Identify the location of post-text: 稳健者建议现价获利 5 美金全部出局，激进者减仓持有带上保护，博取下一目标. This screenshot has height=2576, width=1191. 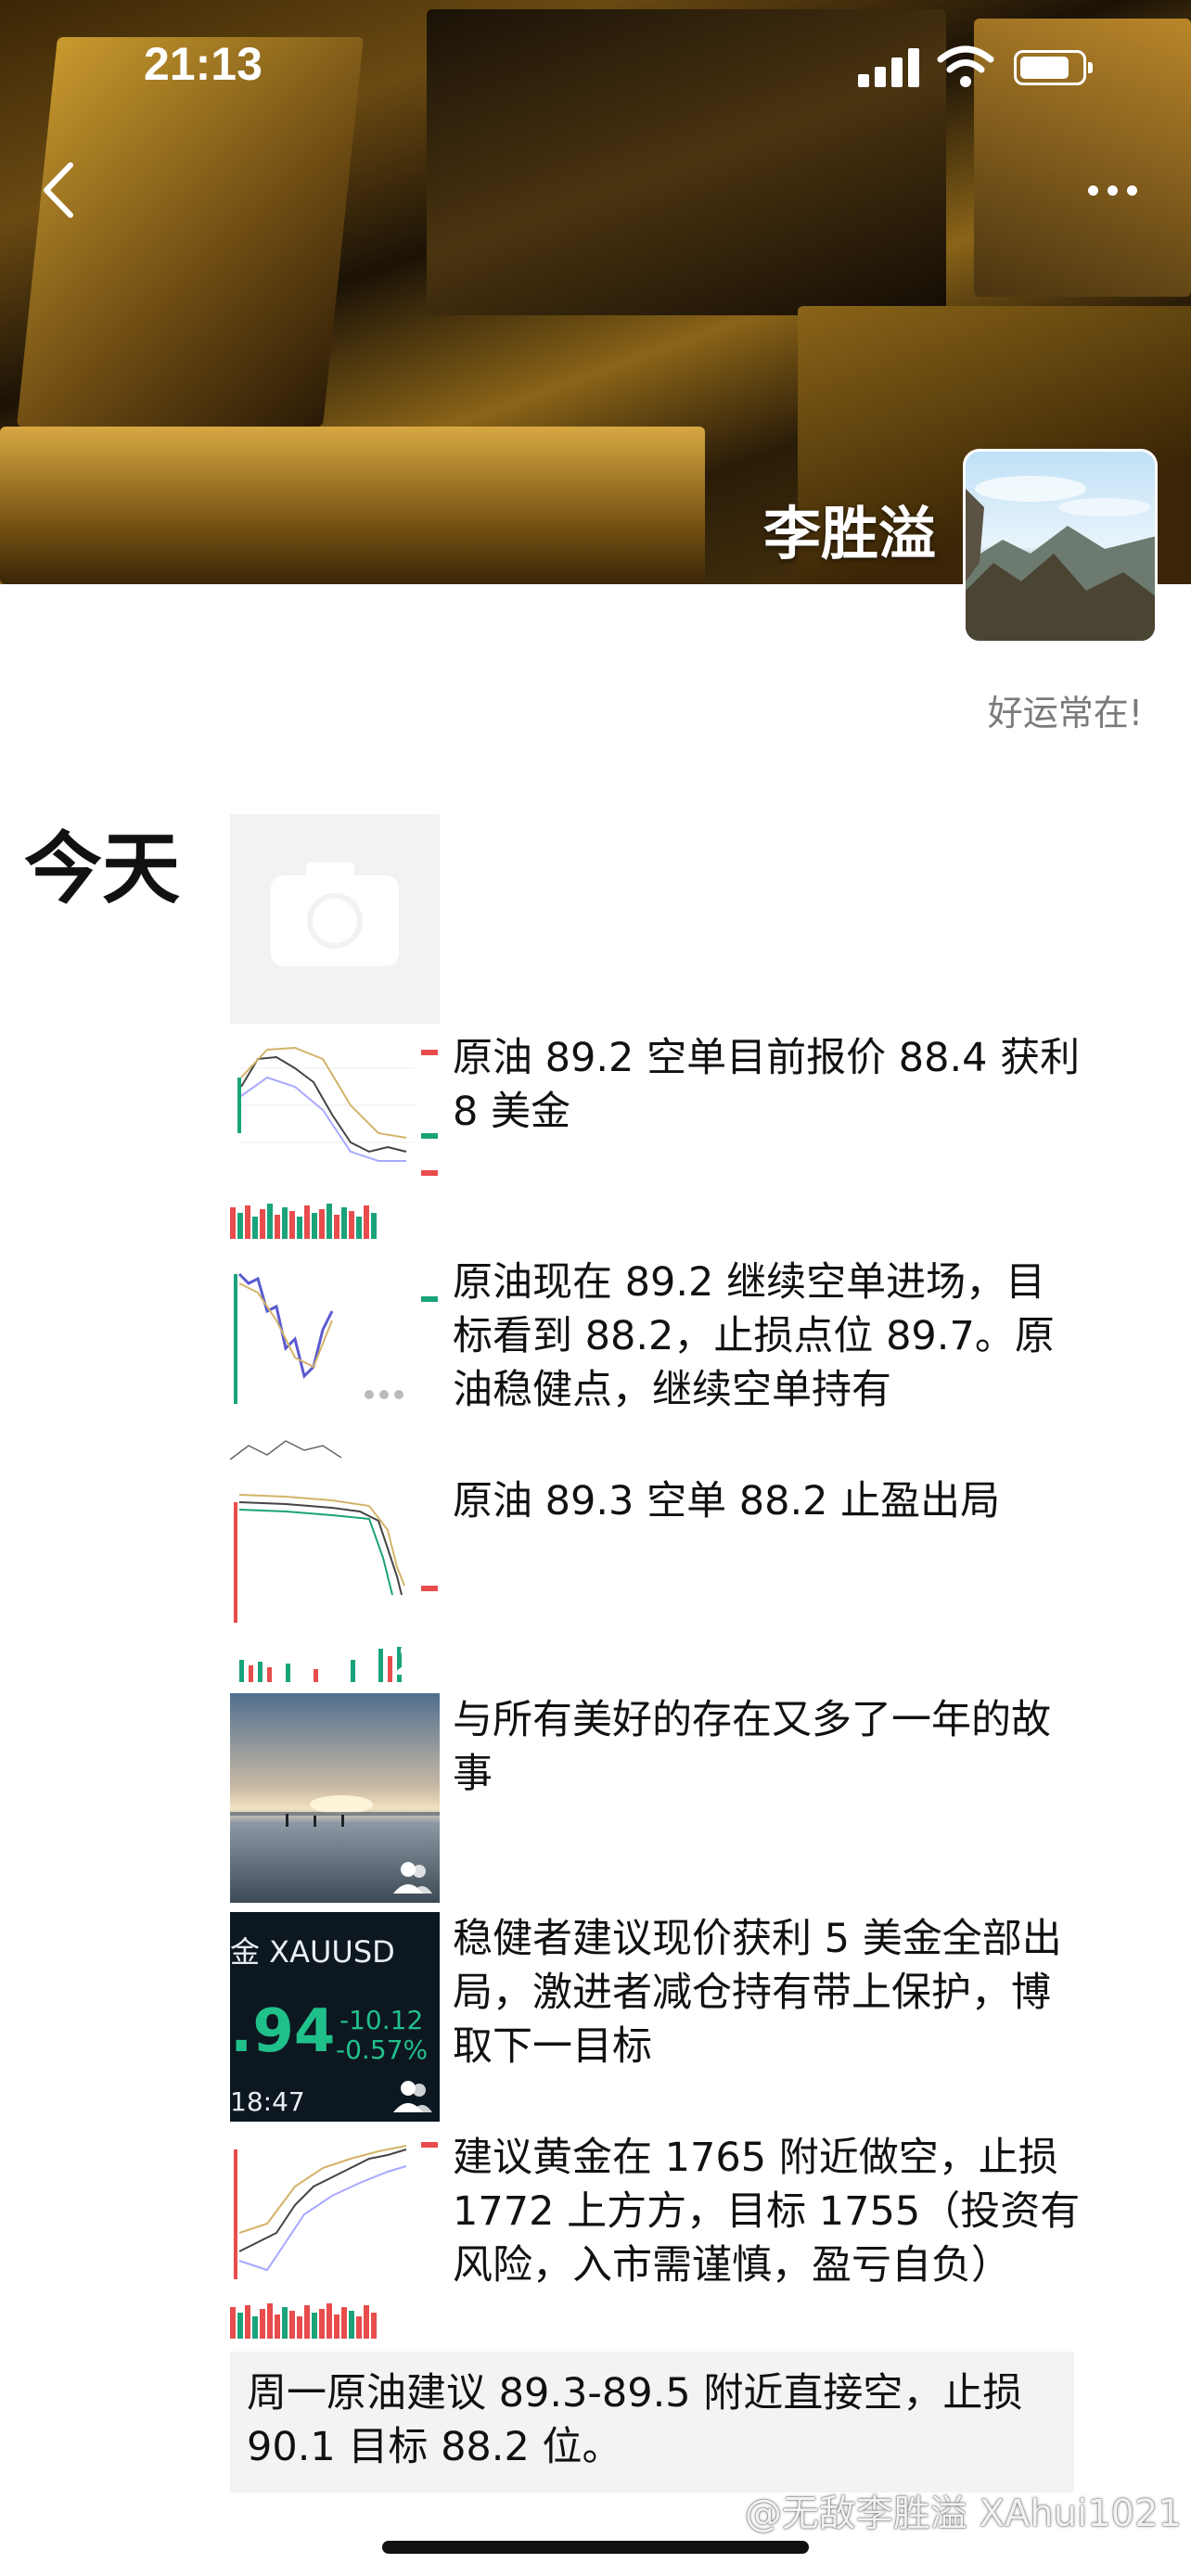
(757, 1993).